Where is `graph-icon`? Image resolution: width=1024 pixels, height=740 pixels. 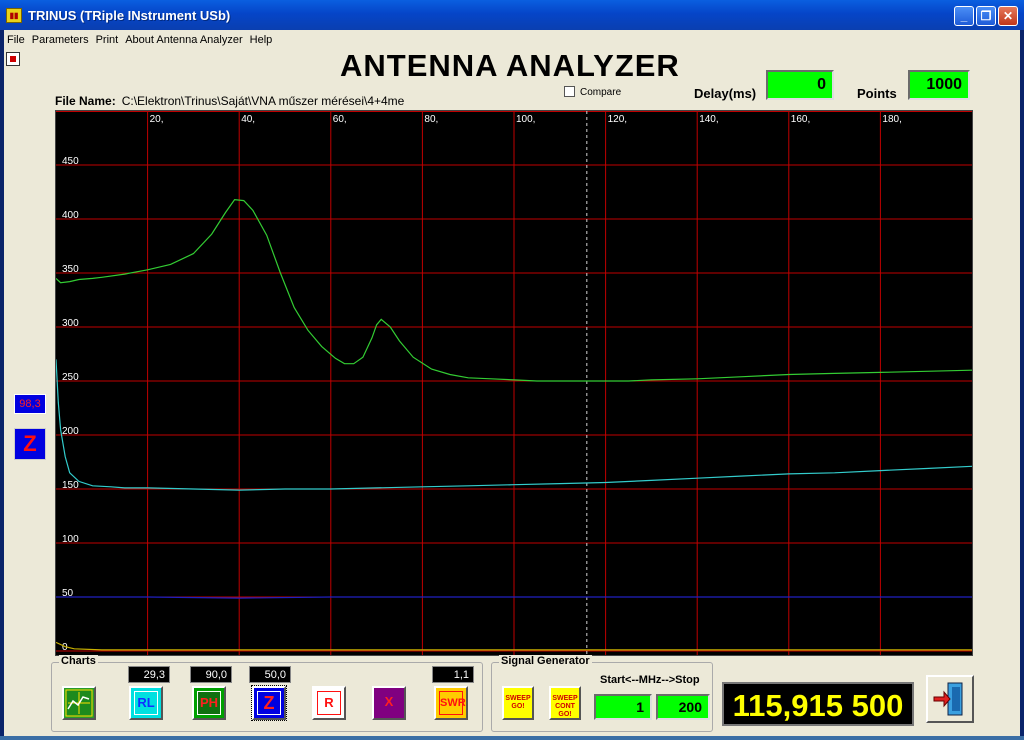
graph-icon is located at coordinates (79, 703).